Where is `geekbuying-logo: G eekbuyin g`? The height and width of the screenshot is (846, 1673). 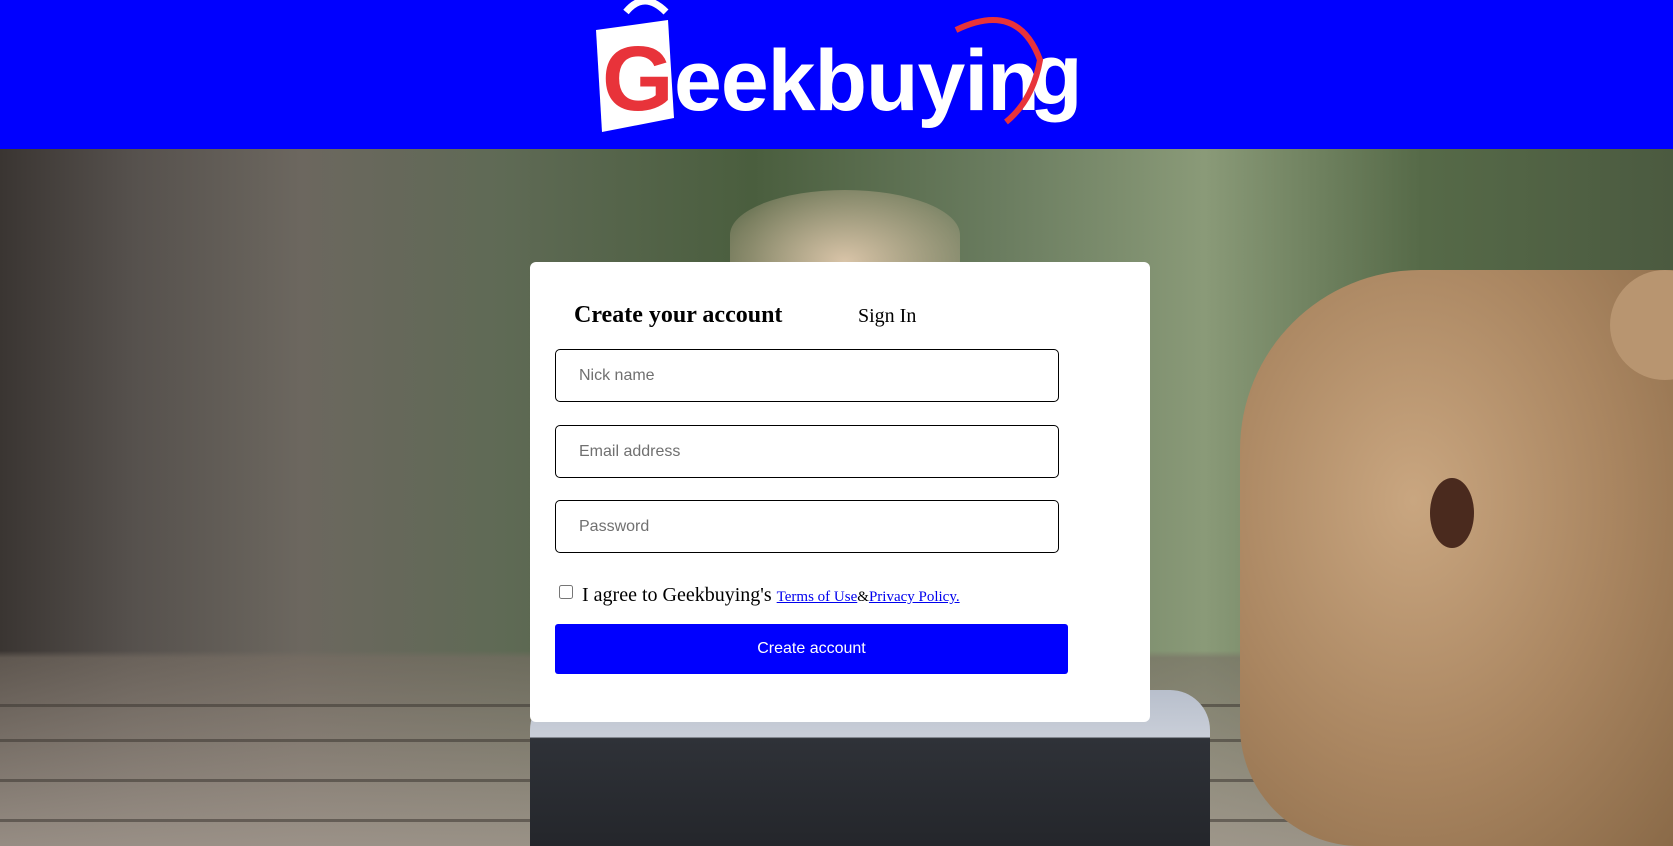
geekbuying-logo: G eekbuyin g is located at coordinates (840, 67).